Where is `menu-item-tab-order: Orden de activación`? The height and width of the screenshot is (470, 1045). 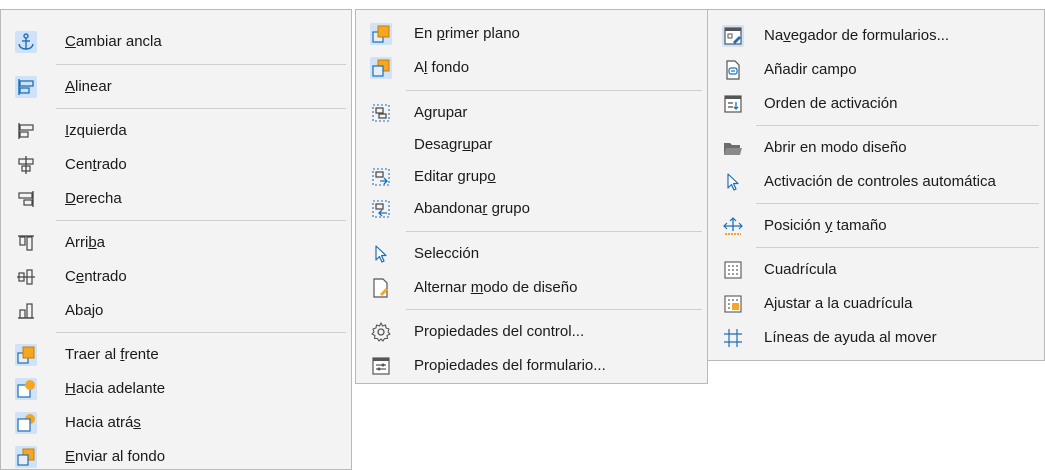 menu-item-tab-order: Orden de activación is located at coordinates (876, 104).